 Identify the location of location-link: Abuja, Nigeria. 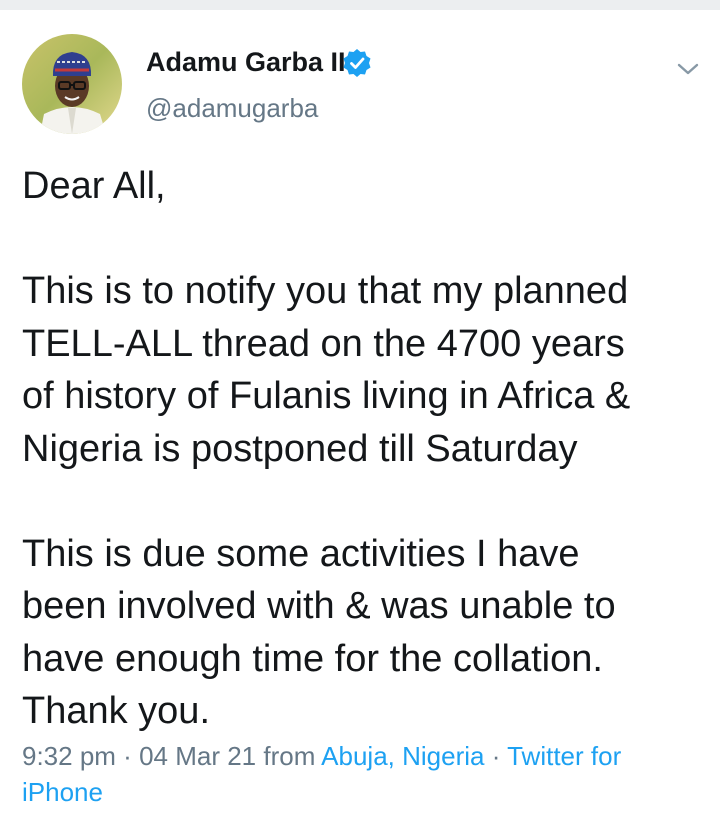
(402, 756).